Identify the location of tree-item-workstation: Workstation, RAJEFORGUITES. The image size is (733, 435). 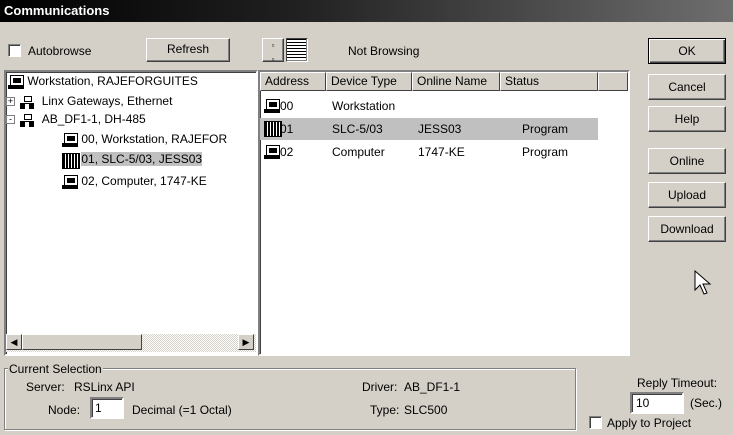
(103, 81).